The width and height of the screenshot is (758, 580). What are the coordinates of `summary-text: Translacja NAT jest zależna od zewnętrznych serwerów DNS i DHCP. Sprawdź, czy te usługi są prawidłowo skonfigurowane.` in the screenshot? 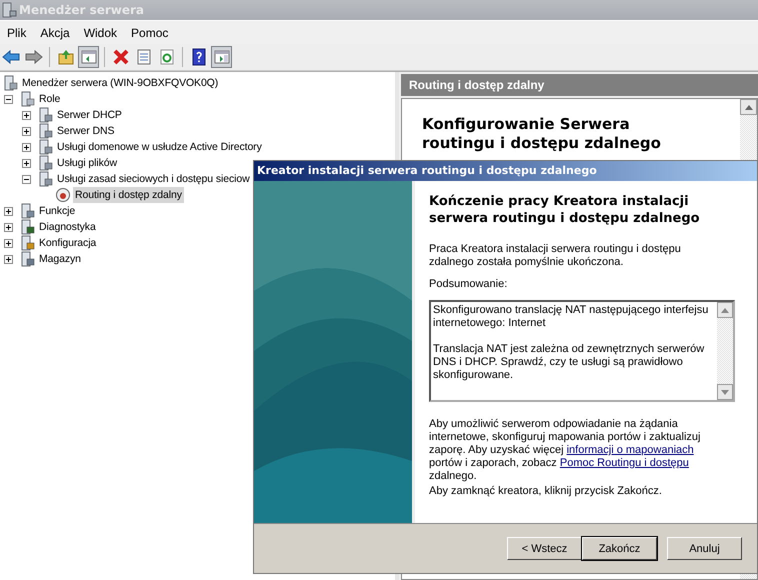 It's located at (569, 362).